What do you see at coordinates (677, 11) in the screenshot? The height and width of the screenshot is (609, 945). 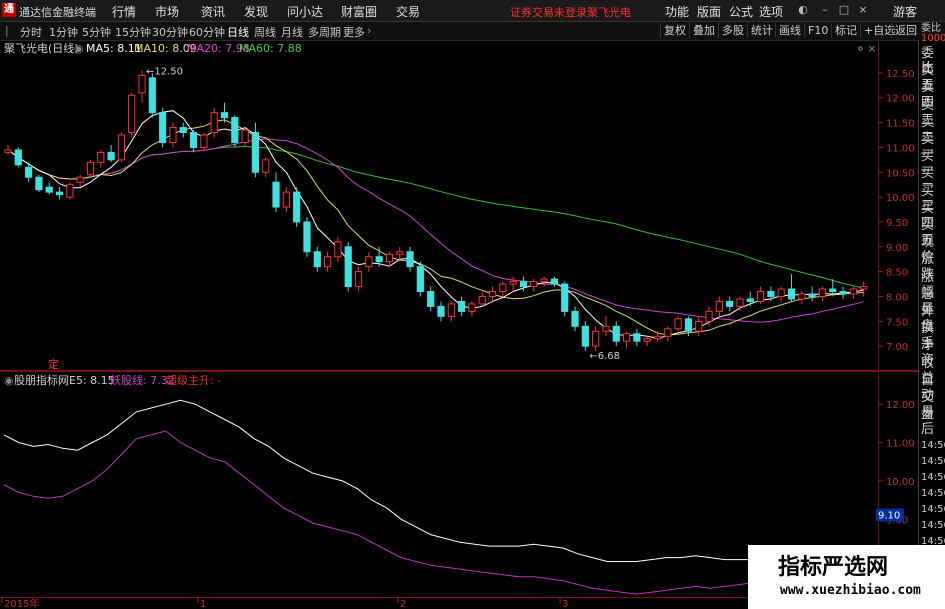 I see `menu-gongneng: 功能` at bounding box center [677, 11].